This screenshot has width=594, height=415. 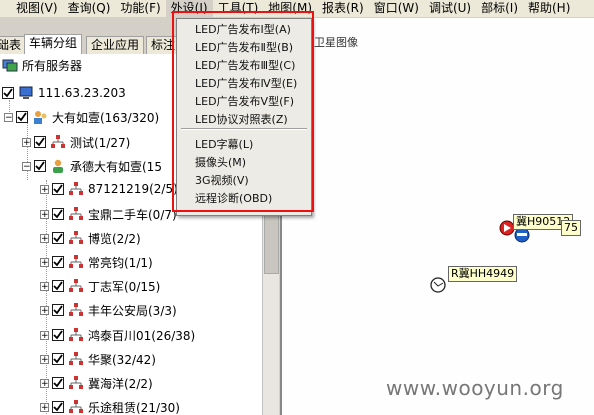 What do you see at coordinates (483, 274) in the screenshot?
I see `vehicle-label: R冀HH4949` at bounding box center [483, 274].